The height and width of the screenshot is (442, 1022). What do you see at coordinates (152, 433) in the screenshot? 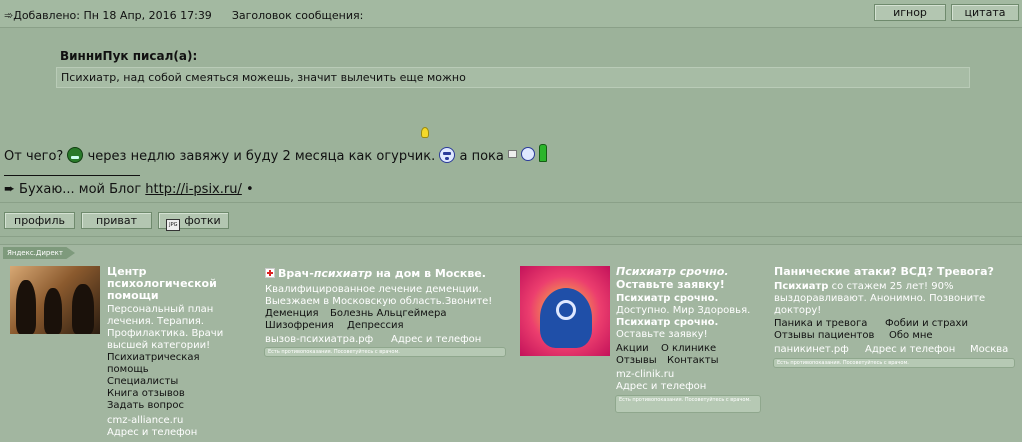
I see `ad1-contacts: Адрес и телефон` at bounding box center [152, 433].